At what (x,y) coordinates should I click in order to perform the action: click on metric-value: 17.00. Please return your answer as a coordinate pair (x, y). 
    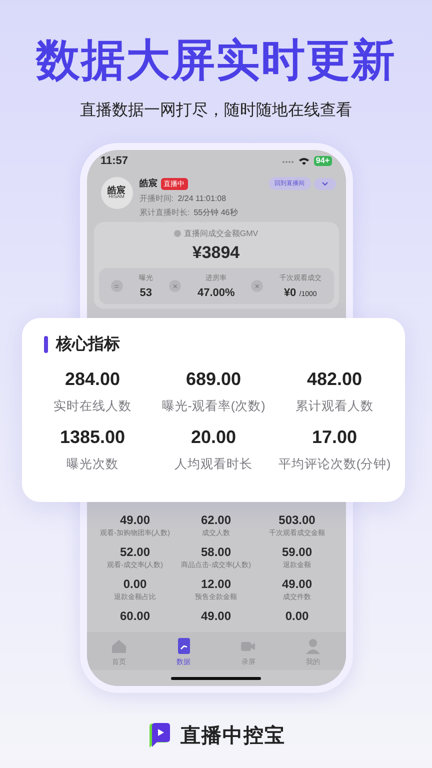
    Looking at the image, I should click on (335, 437).